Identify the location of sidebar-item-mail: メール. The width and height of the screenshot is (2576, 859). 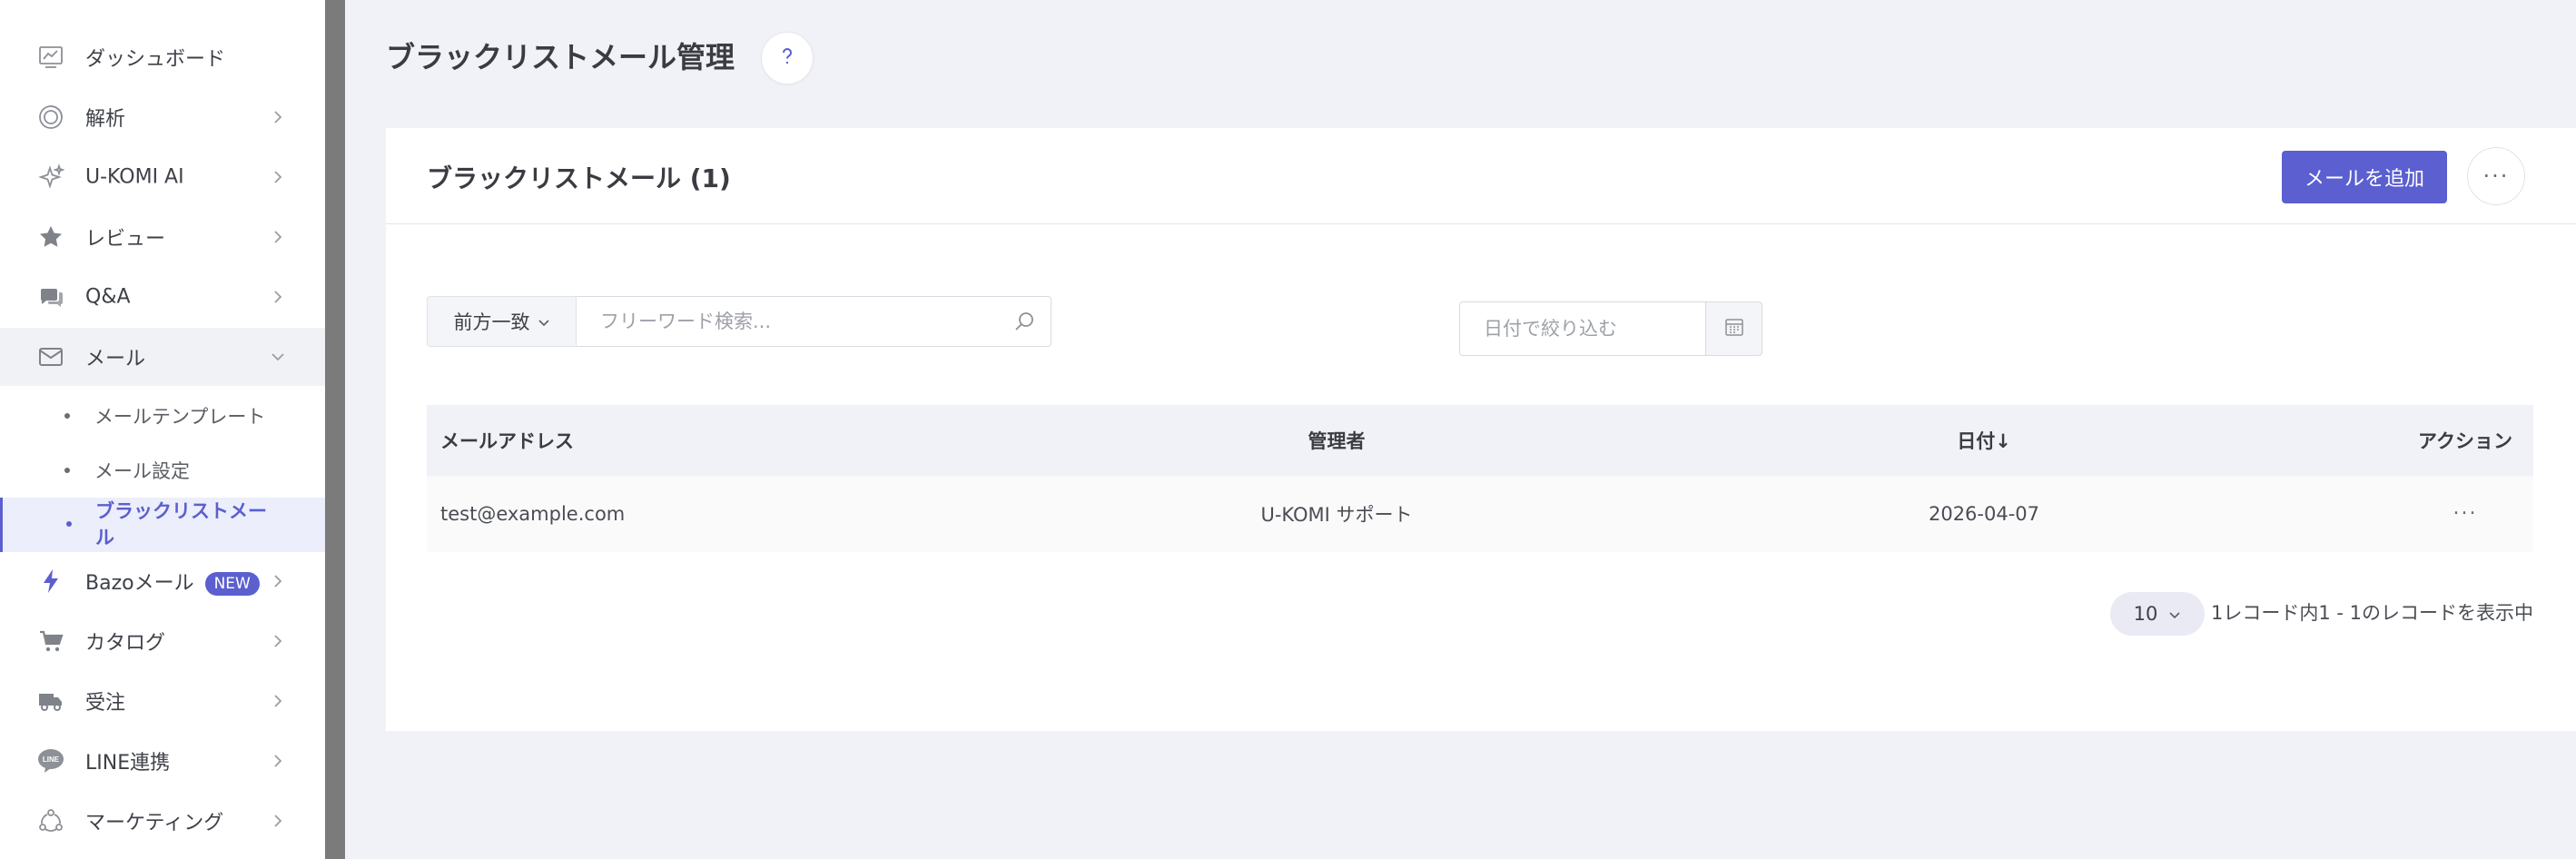
(162, 357).